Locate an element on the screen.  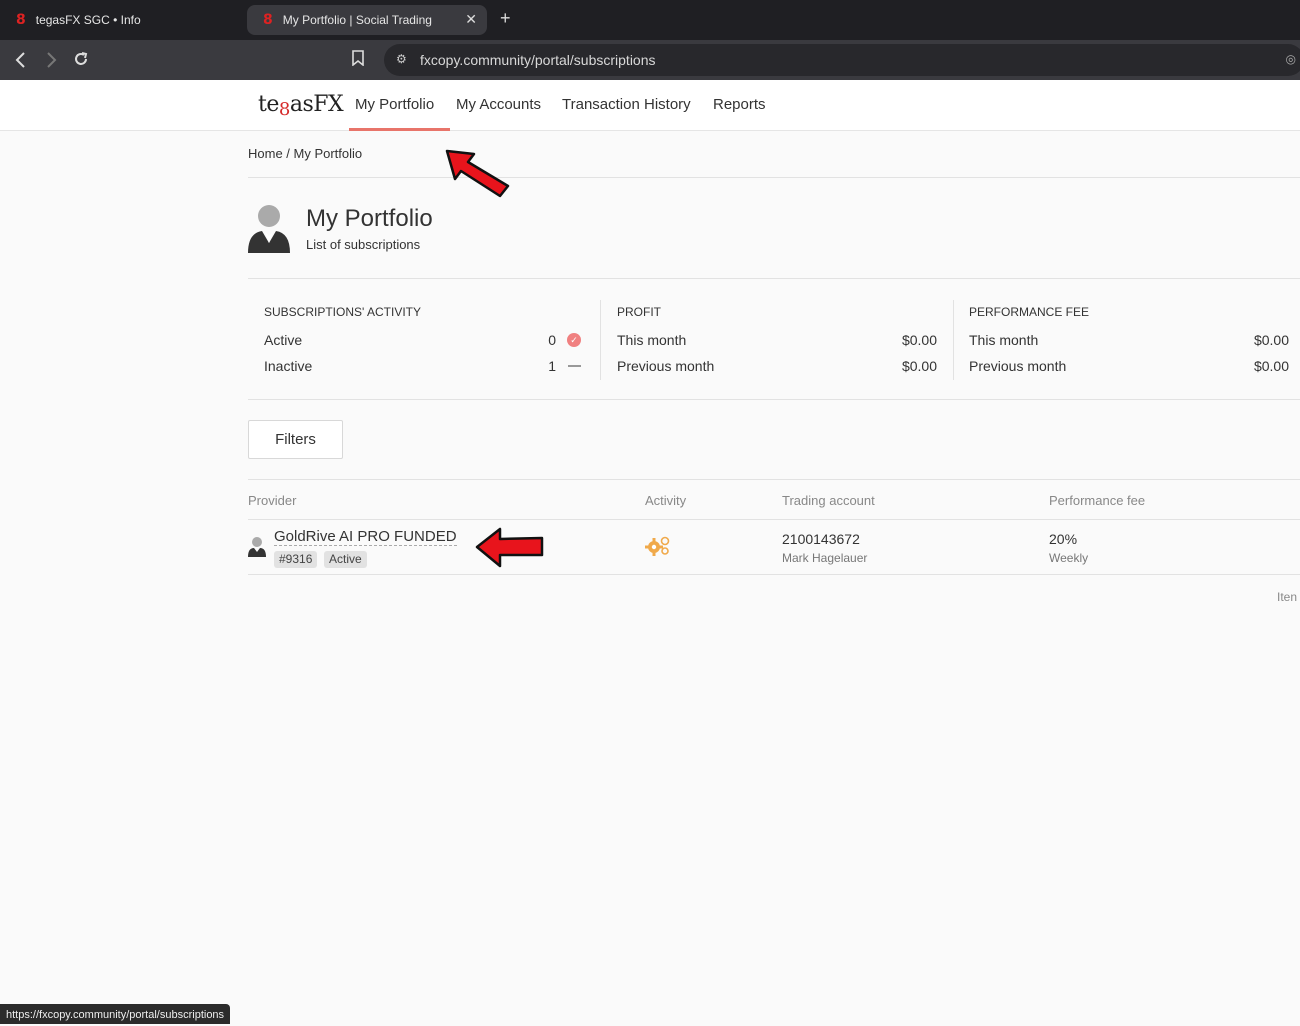
active-check-icon: ✓ is located at coordinates (574, 340).